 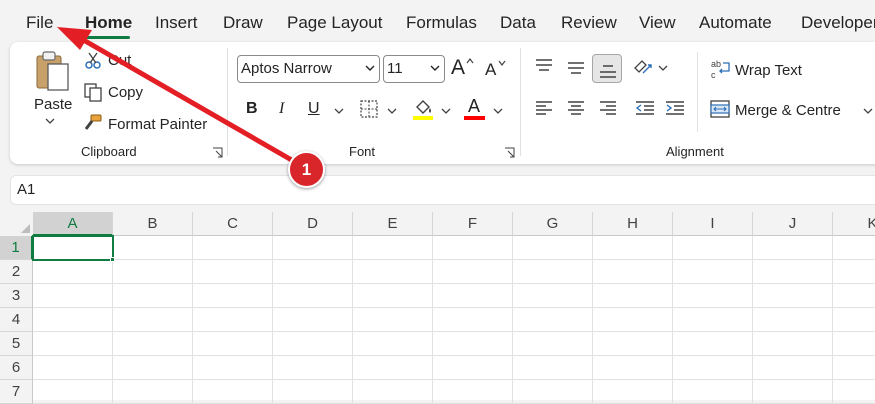 I want to click on tab-automate: Automate, so click(x=735, y=23).